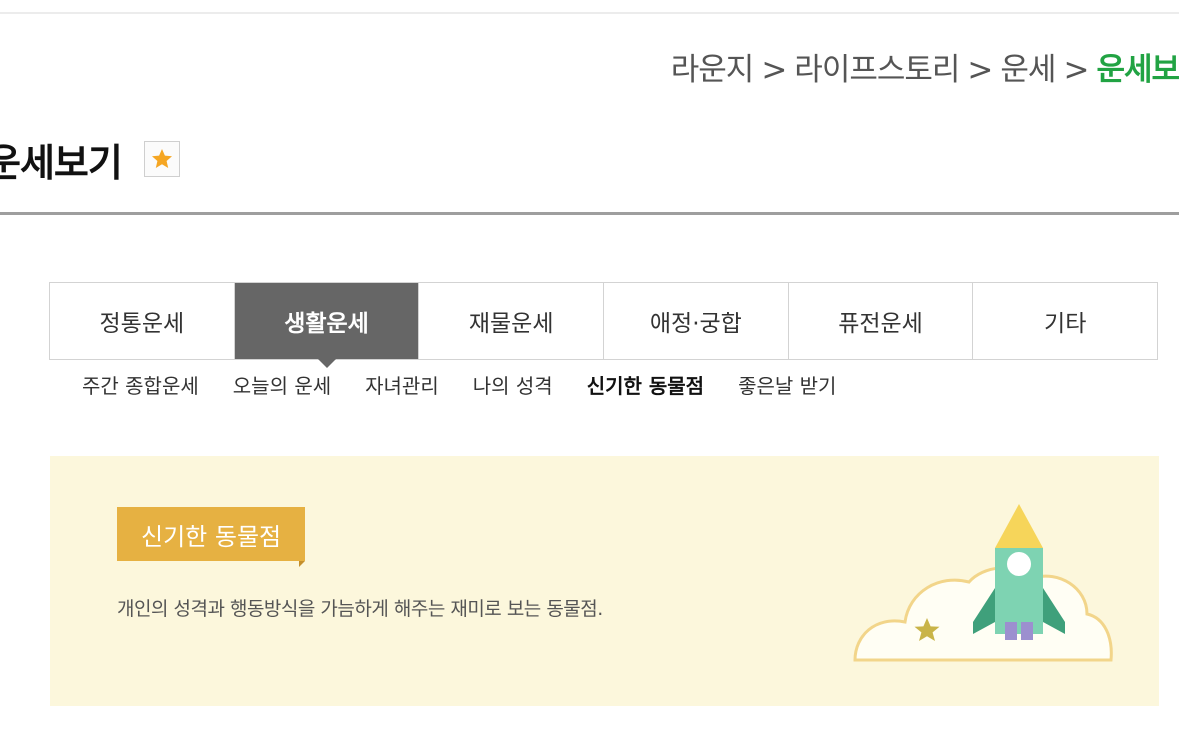 The image size is (1179, 740). I want to click on banner-badge: 신기한 동물점, so click(211, 537).